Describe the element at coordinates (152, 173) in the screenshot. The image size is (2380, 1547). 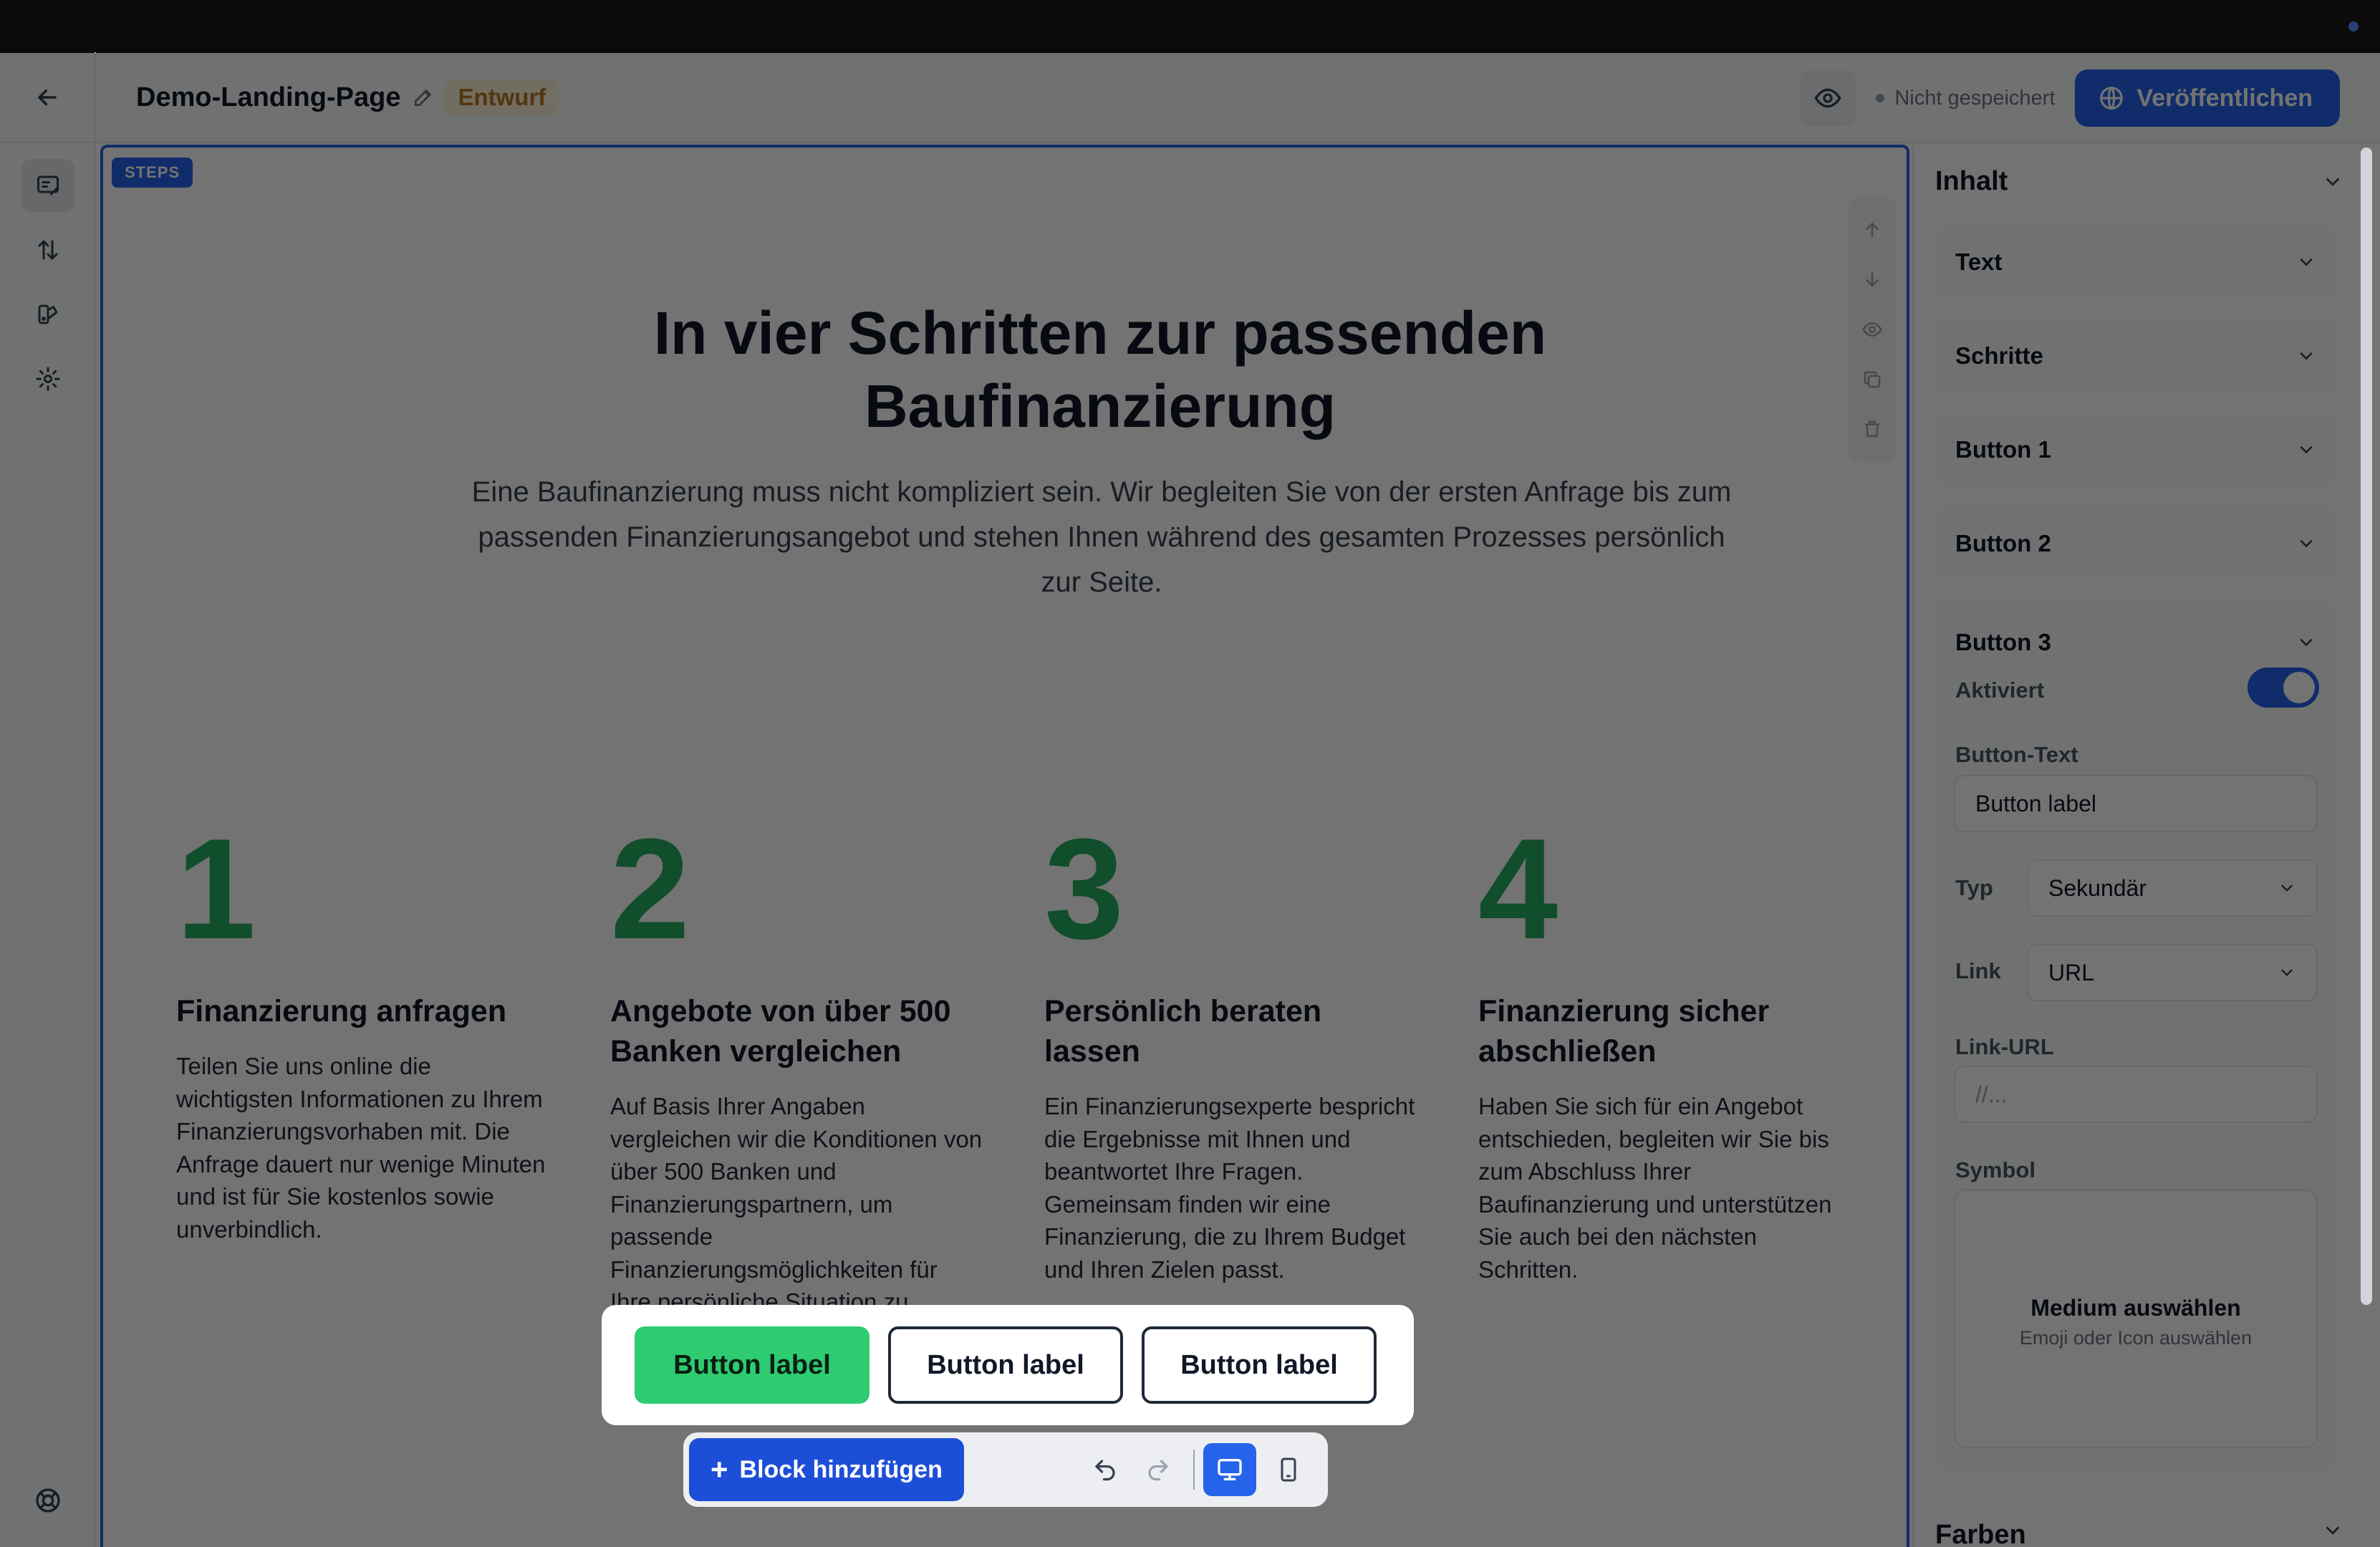
I see `block-type-tag: STEPS` at that location.